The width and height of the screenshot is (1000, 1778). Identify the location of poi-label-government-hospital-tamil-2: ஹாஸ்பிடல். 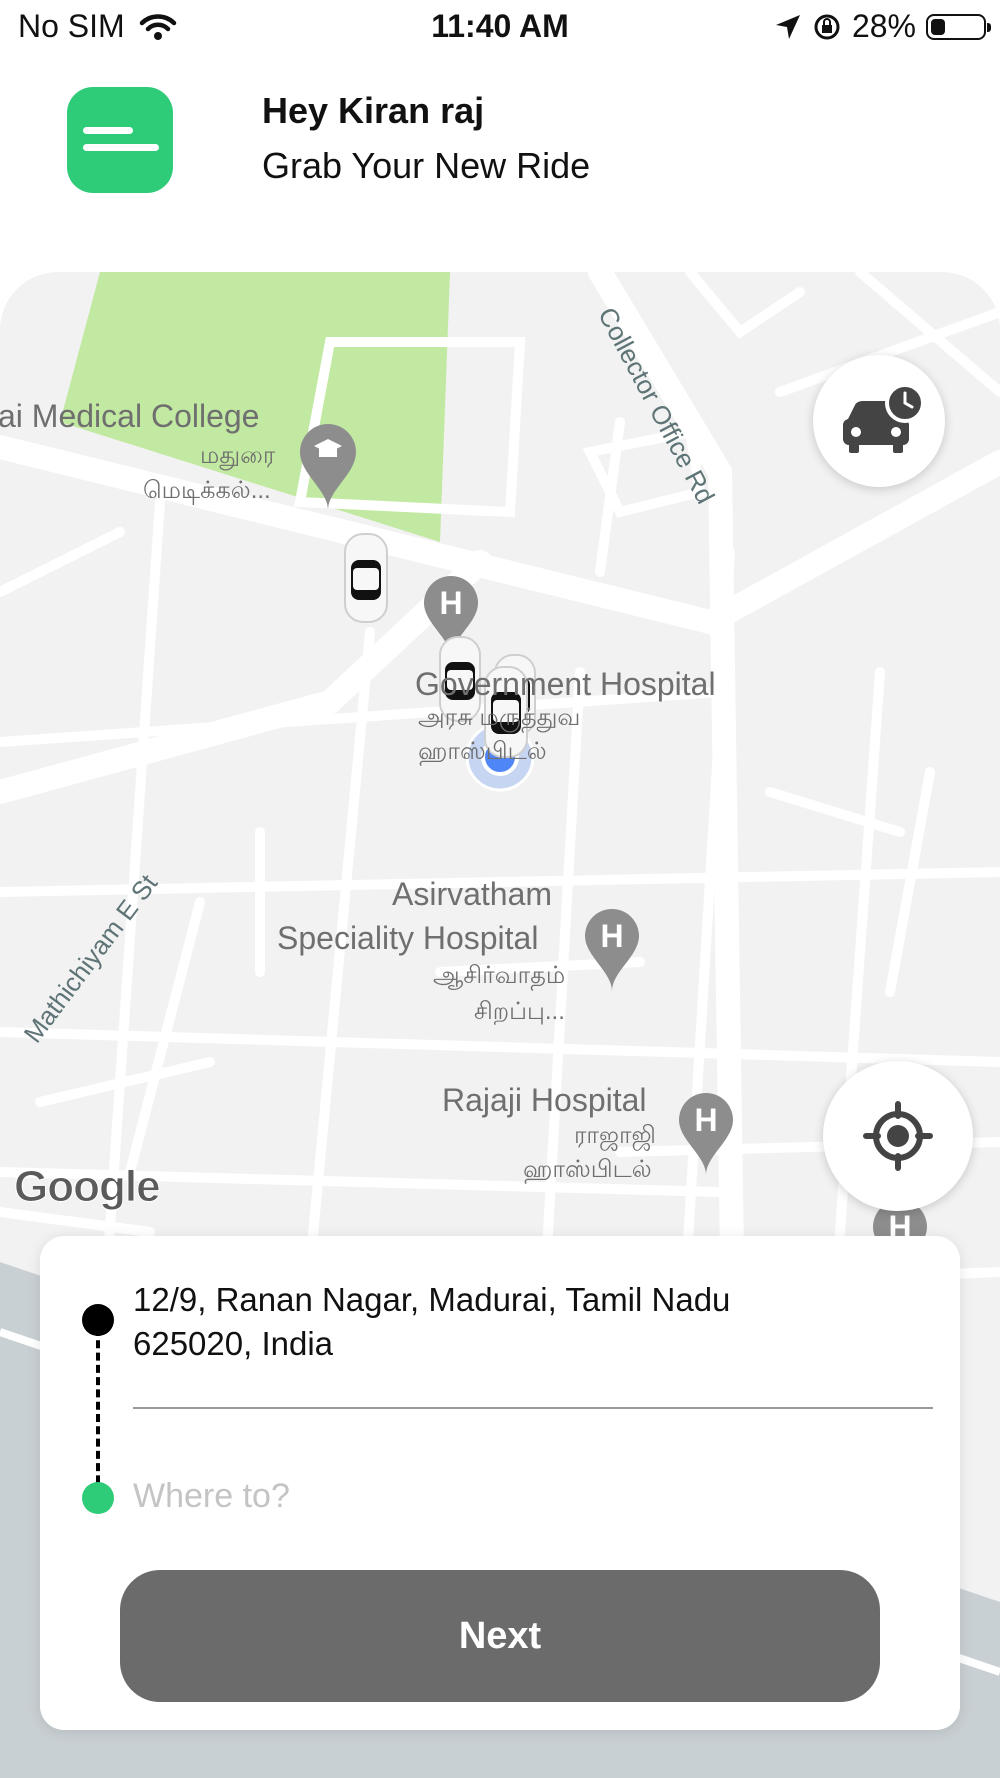
(482, 751).